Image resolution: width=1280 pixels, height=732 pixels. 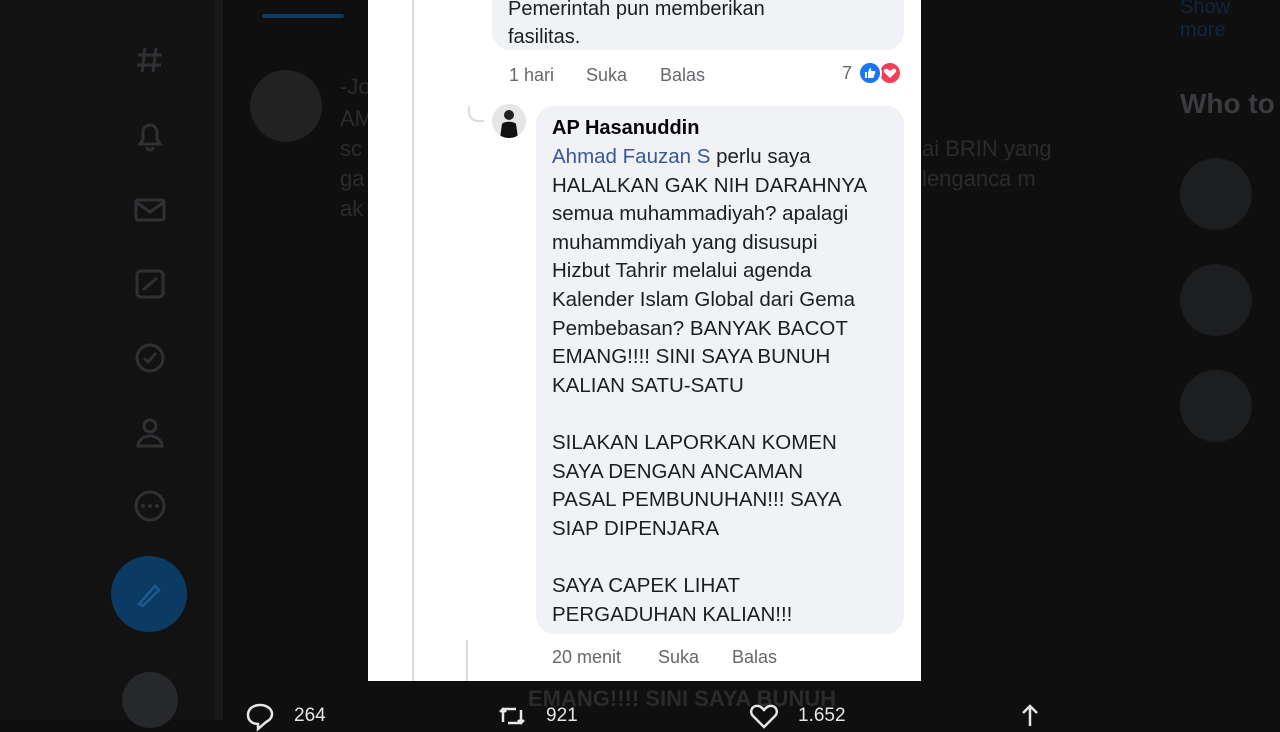 I want to click on reply-reply-button: Balas, so click(x=754, y=657).